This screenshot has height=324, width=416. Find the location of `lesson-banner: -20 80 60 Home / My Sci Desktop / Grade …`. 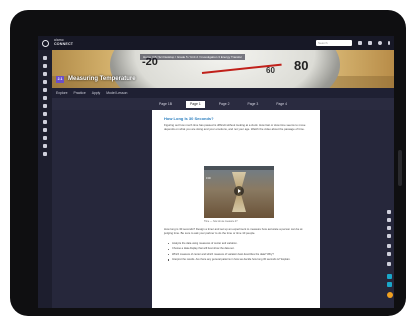

lesson-banner: -20 80 60 Home / My Sci Desktop / Grade … is located at coordinates (223, 69).